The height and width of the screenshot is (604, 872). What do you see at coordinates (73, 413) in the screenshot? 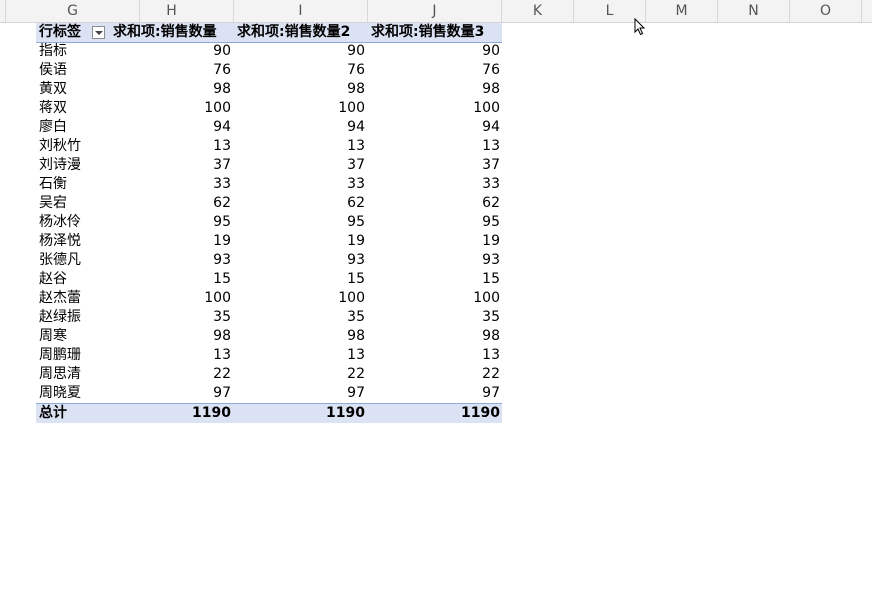
I see `grand-total-label: 总计` at bounding box center [73, 413].